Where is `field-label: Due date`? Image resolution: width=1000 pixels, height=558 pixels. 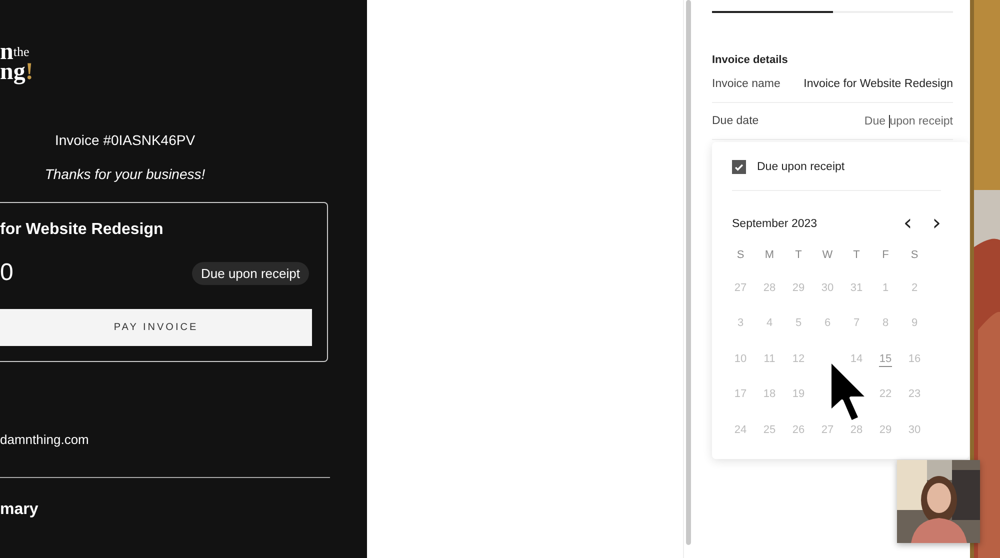 field-label: Due date is located at coordinates (735, 121).